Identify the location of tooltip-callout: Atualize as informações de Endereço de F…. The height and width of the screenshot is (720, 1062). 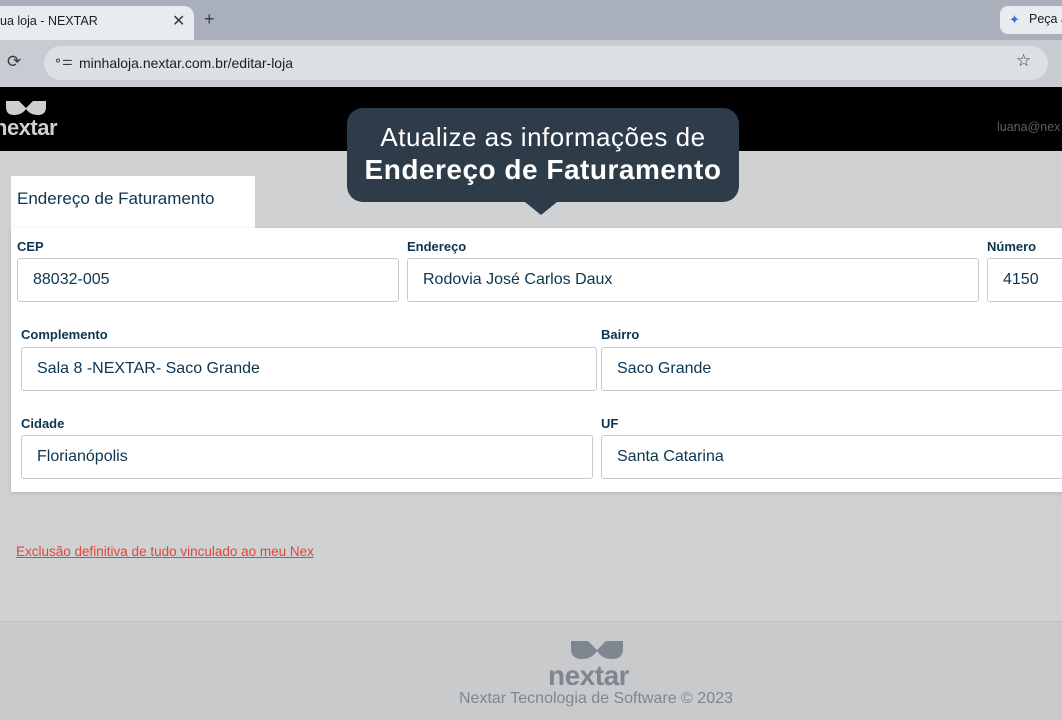
(543, 161).